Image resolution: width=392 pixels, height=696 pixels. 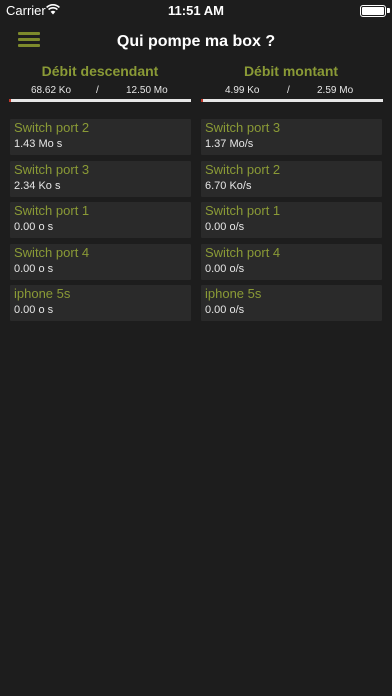 What do you see at coordinates (291, 179) in the screenshot?
I see `upload-list-item: Switch port 2 6.70 Ko/s` at bounding box center [291, 179].